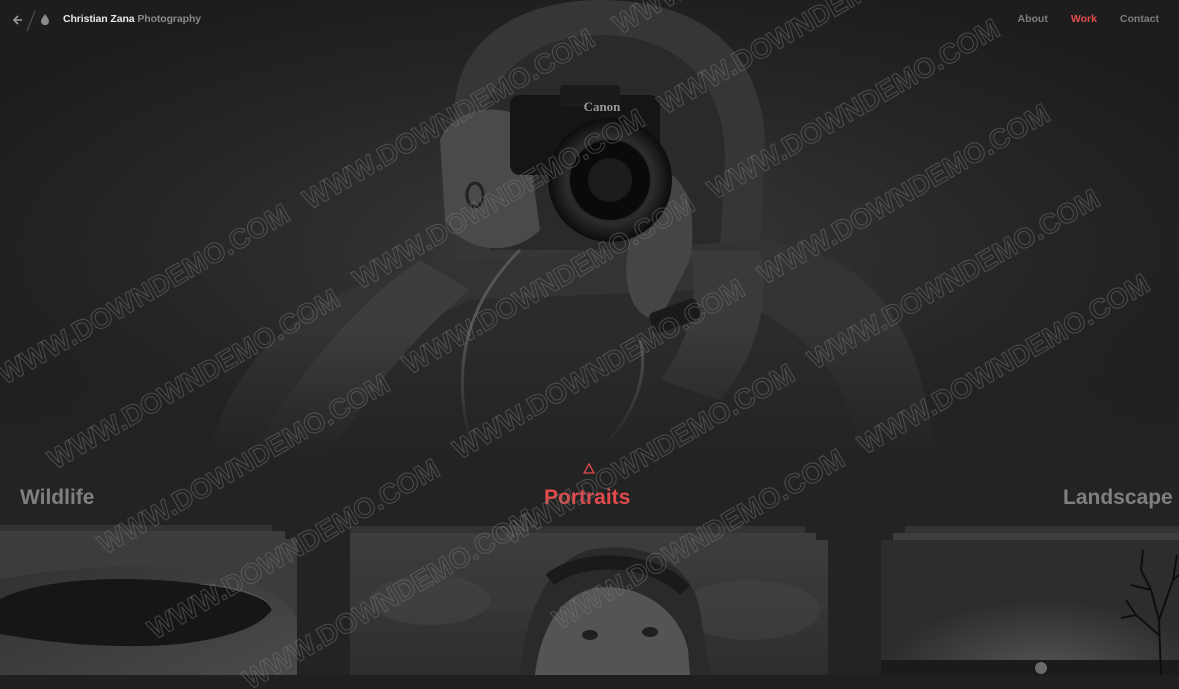 Image resolution: width=1179 pixels, height=689 pixels. What do you see at coordinates (31, 21) in the screenshot?
I see `divider-slash` at bounding box center [31, 21].